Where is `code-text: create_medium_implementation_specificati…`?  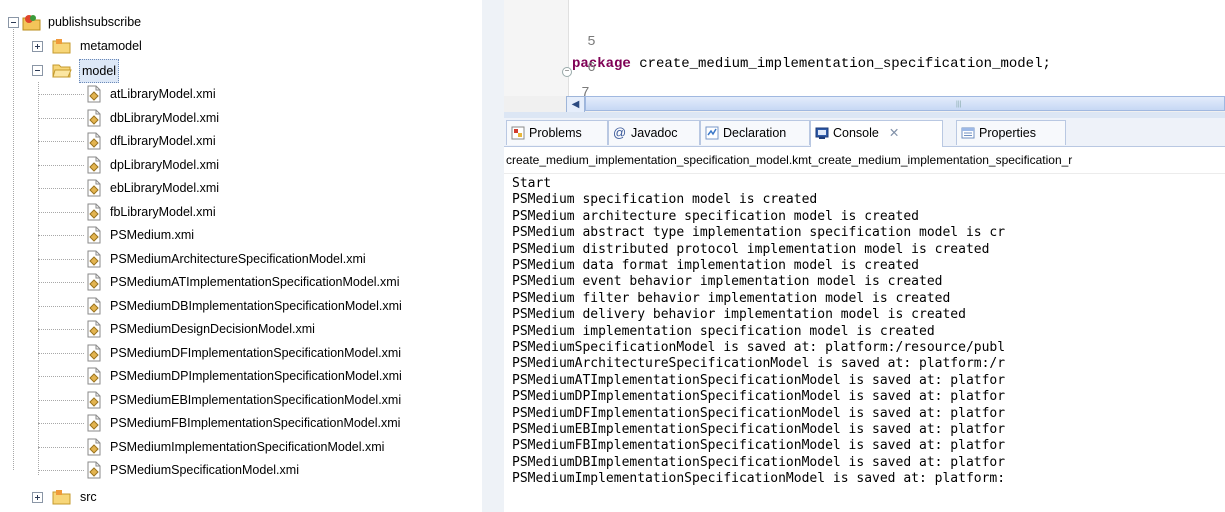 code-text: create_medium_implementation_specificati… is located at coordinates (840, 64).